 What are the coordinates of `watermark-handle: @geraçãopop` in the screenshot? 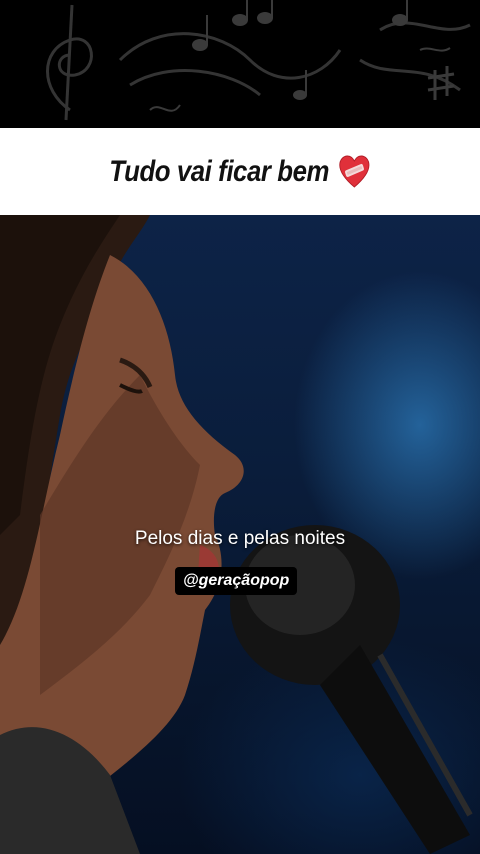 It's located at (236, 581).